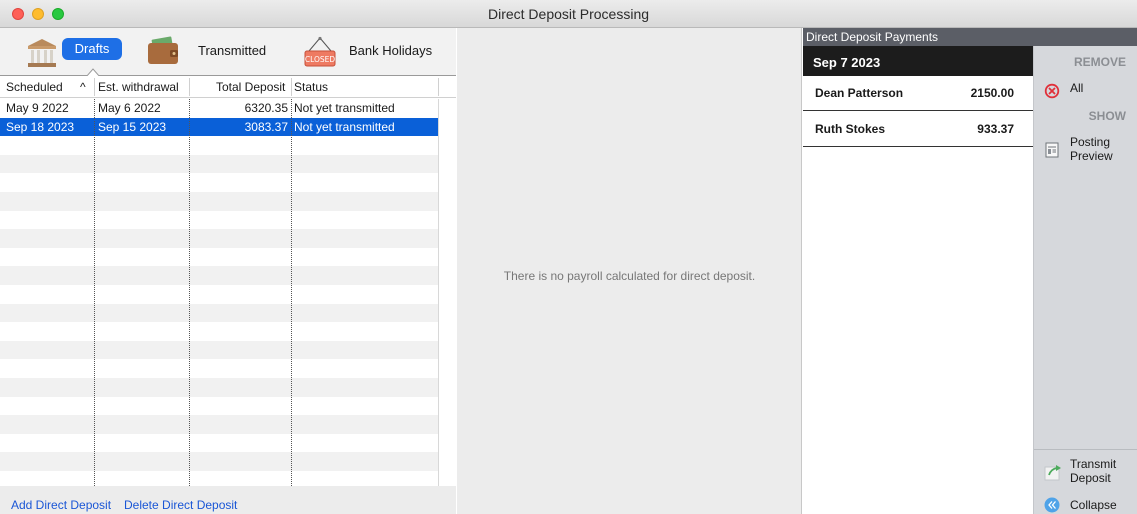  Describe the element at coordinates (1090, 478) in the screenshot. I see `transmit-deposit-label-line2: Deposit` at that location.